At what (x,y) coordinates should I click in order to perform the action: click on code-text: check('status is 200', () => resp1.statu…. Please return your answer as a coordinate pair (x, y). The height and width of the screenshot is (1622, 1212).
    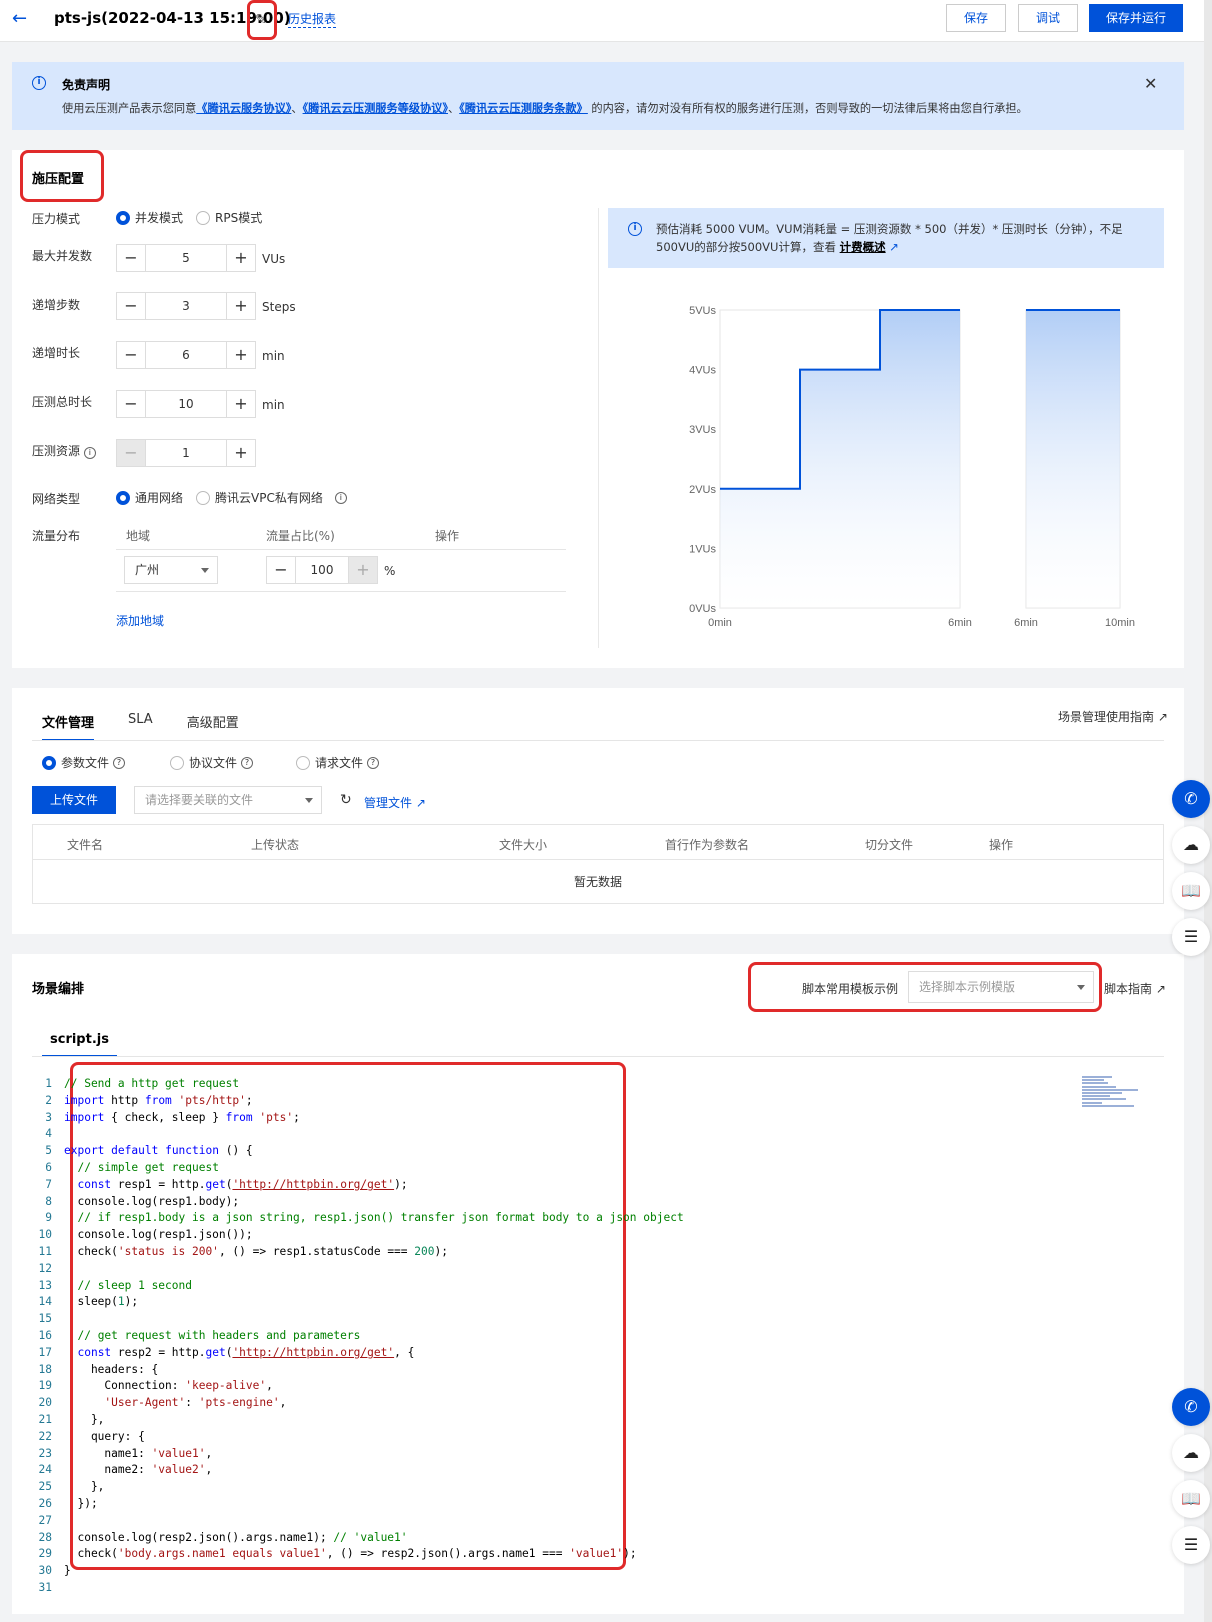
    Looking at the image, I should click on (256, 1252).